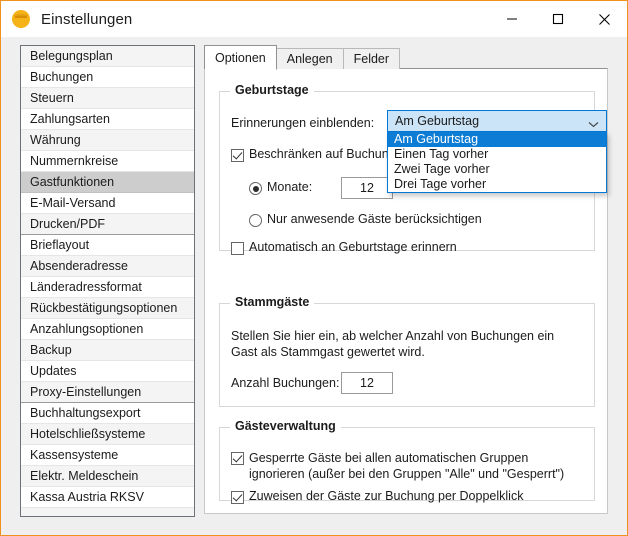  What do you see at coordinates (237, 248) in the screenshot?
I see `auto-remind-checkbox` at bounding box center [237, 248].